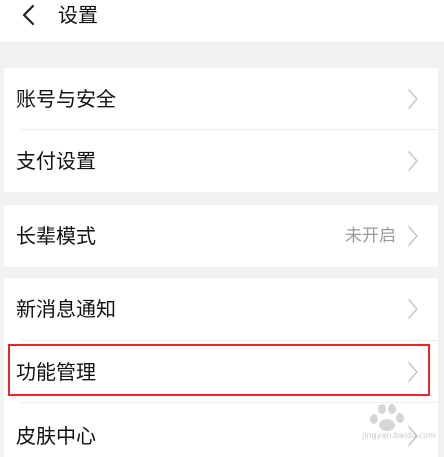 The width and height of the screenshot is (444, 457). What do you see at coordinates (56, 436) in the screenshot?
I see `settings-item-label: 皮肤中心` at bounding box center [56, 436].